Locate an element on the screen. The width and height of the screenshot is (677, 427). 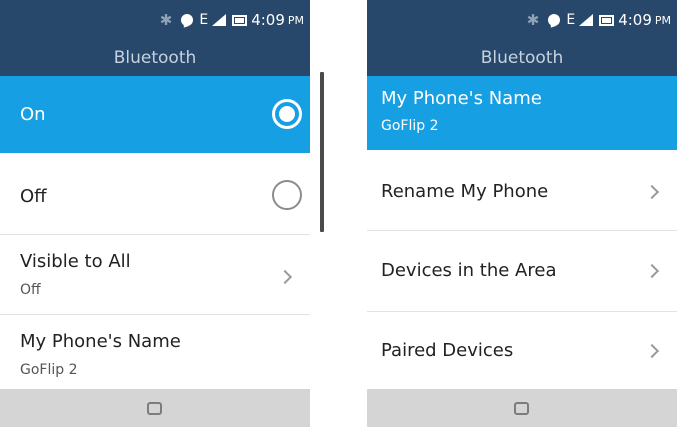
rename-my-phone-item: Rename My Phone is located at coordinates (522, 190).